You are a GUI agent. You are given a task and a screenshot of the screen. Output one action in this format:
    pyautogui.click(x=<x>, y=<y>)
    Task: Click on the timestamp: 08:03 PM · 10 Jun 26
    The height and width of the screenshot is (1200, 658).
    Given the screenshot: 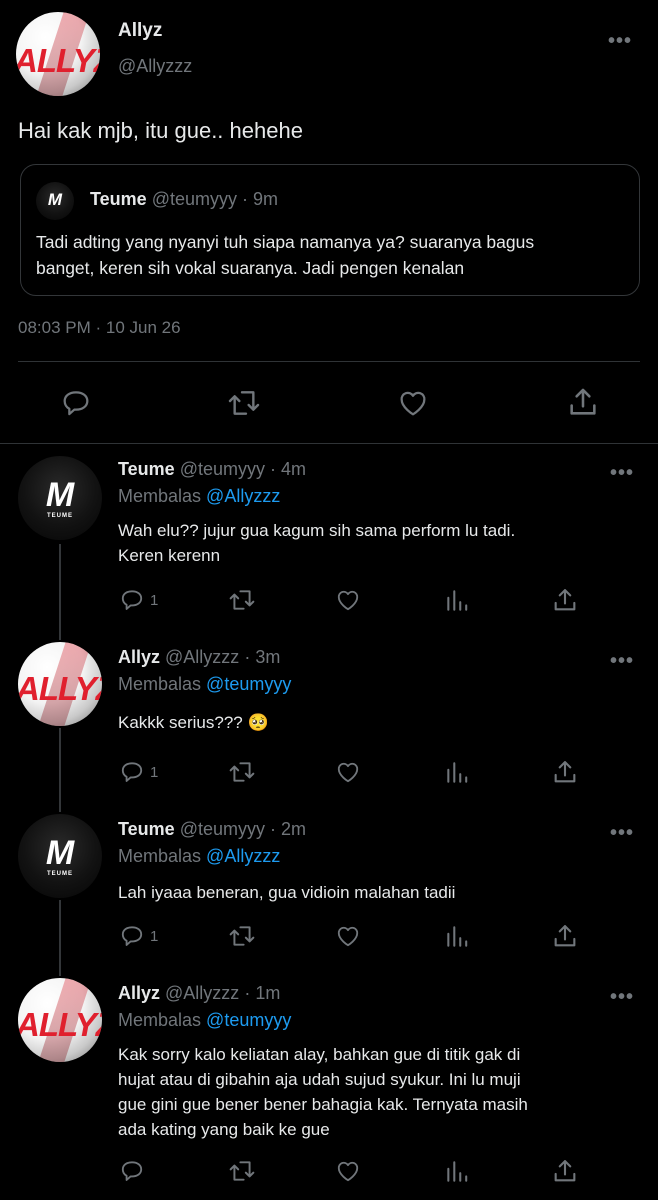 What is the action you would take?
    pyautogui.click(x=99, y=327)
    